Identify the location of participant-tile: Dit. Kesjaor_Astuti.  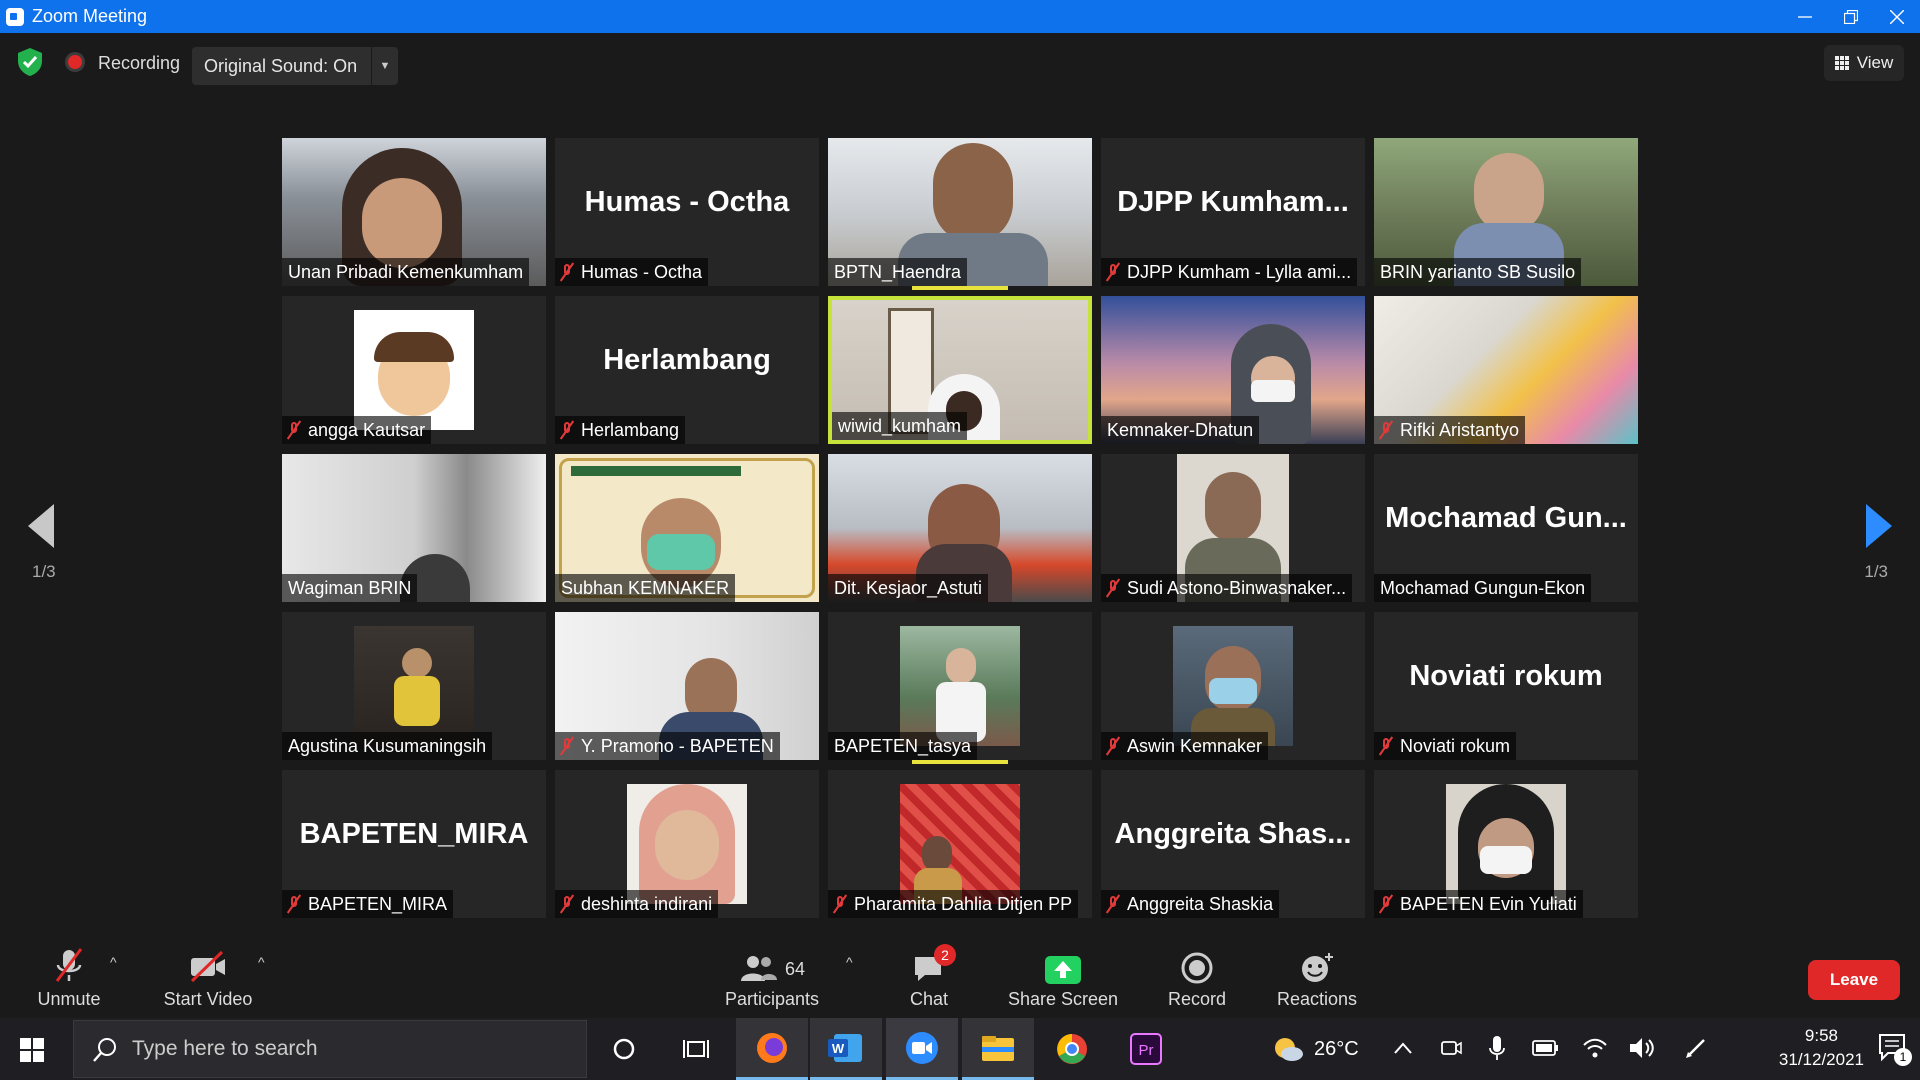
(960, 528).